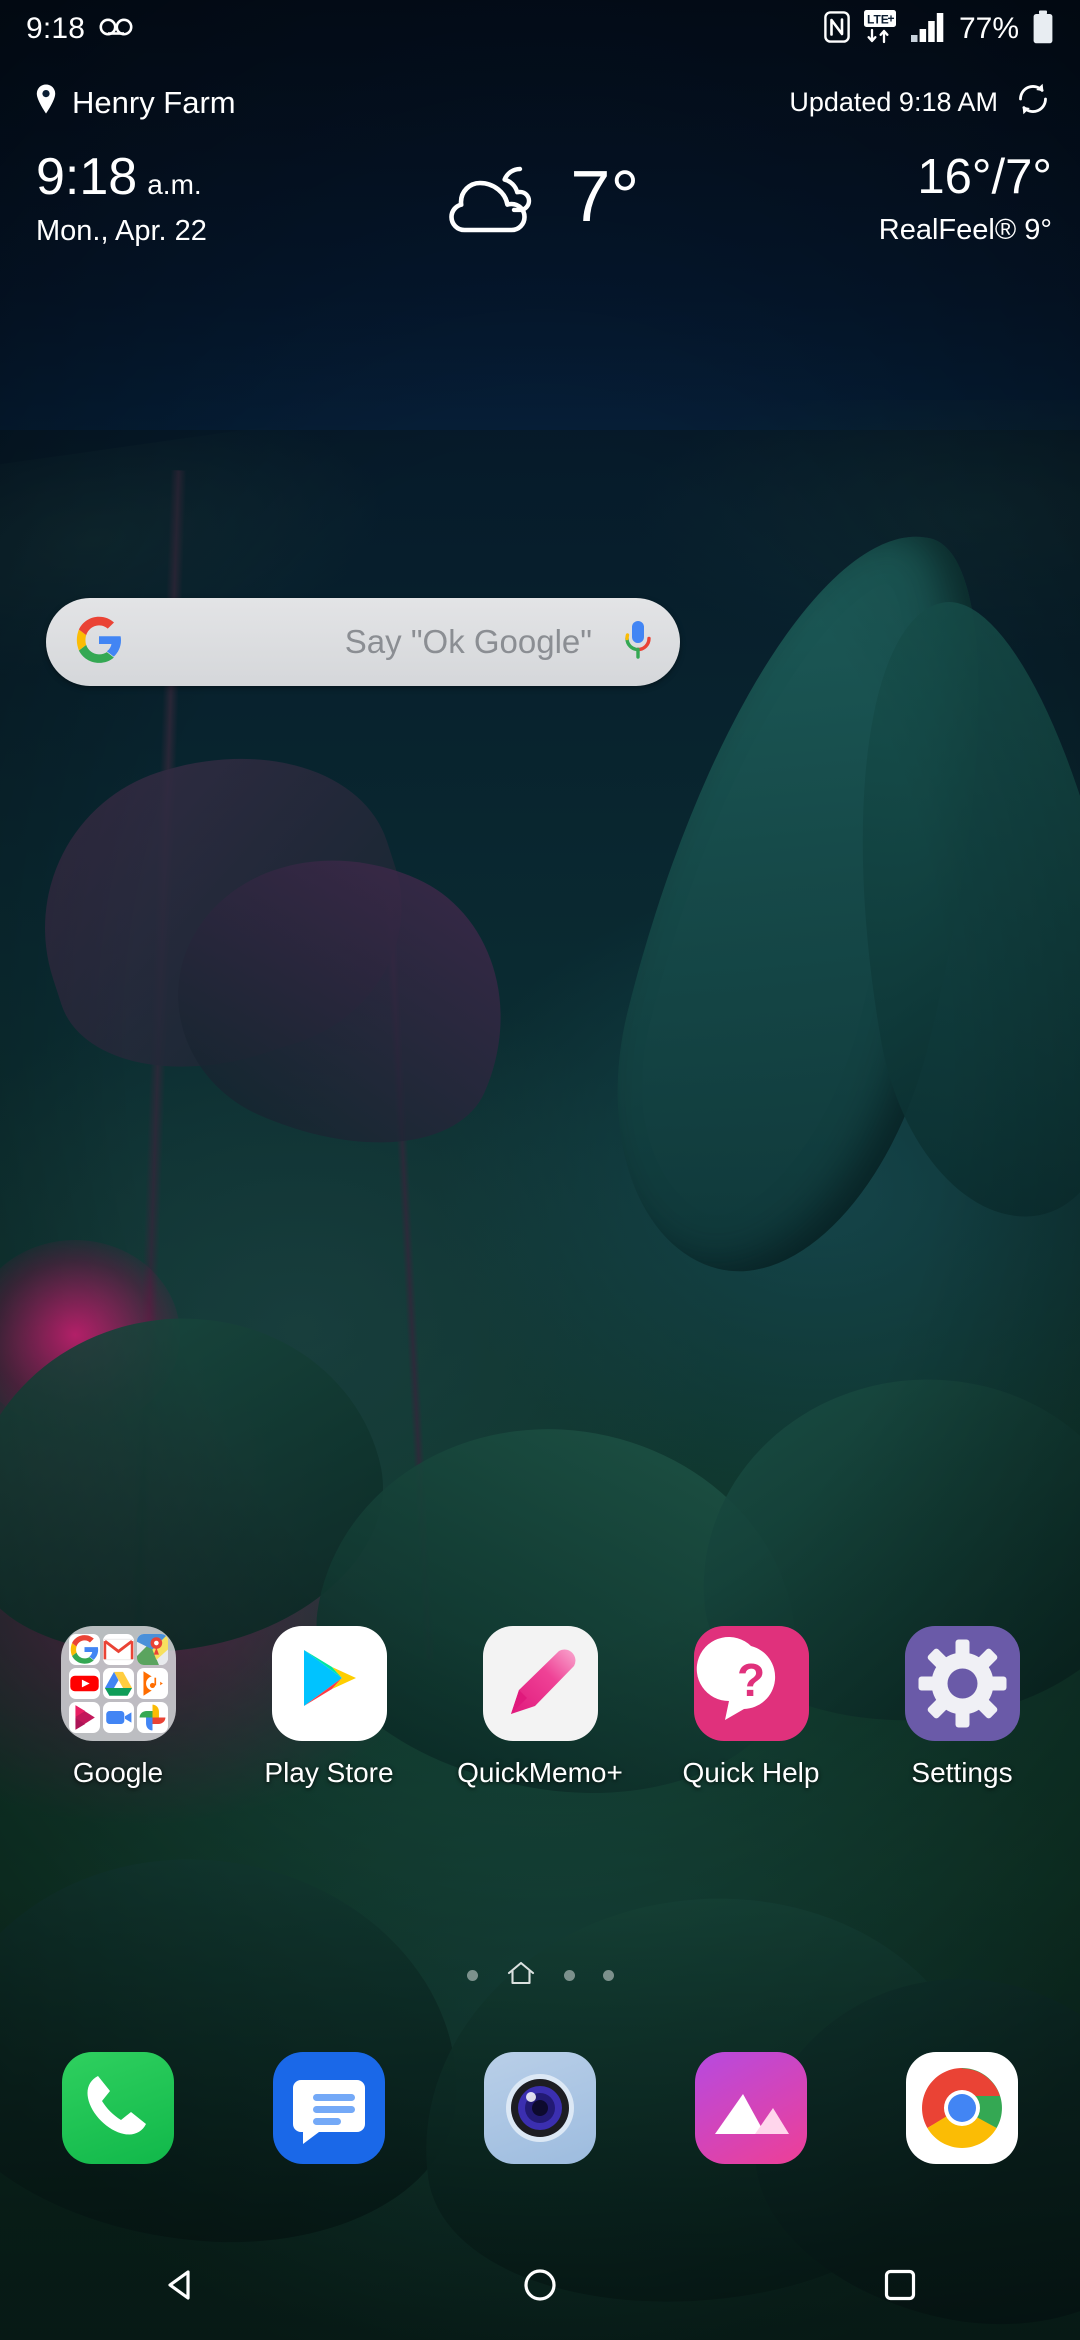  I want to click on weather-range-block: 16°/7° RealFeel® 9°, so click(965, 200).